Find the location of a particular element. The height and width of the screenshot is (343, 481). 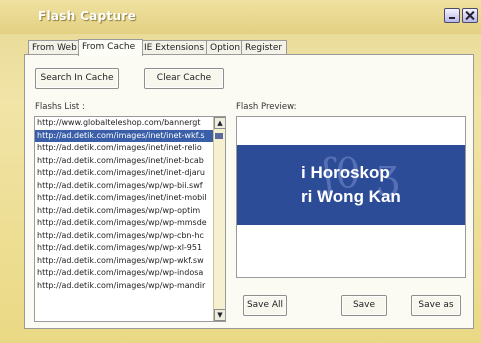

save-all-button: Save All is located at coordinates (265, 305).